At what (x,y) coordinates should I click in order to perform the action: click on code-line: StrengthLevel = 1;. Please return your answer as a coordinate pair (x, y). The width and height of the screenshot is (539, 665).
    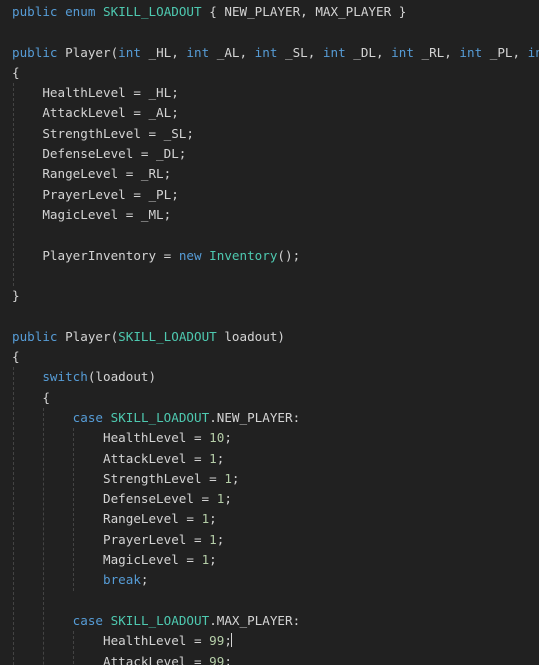
    Looking at the image, I should click on (269, 479).